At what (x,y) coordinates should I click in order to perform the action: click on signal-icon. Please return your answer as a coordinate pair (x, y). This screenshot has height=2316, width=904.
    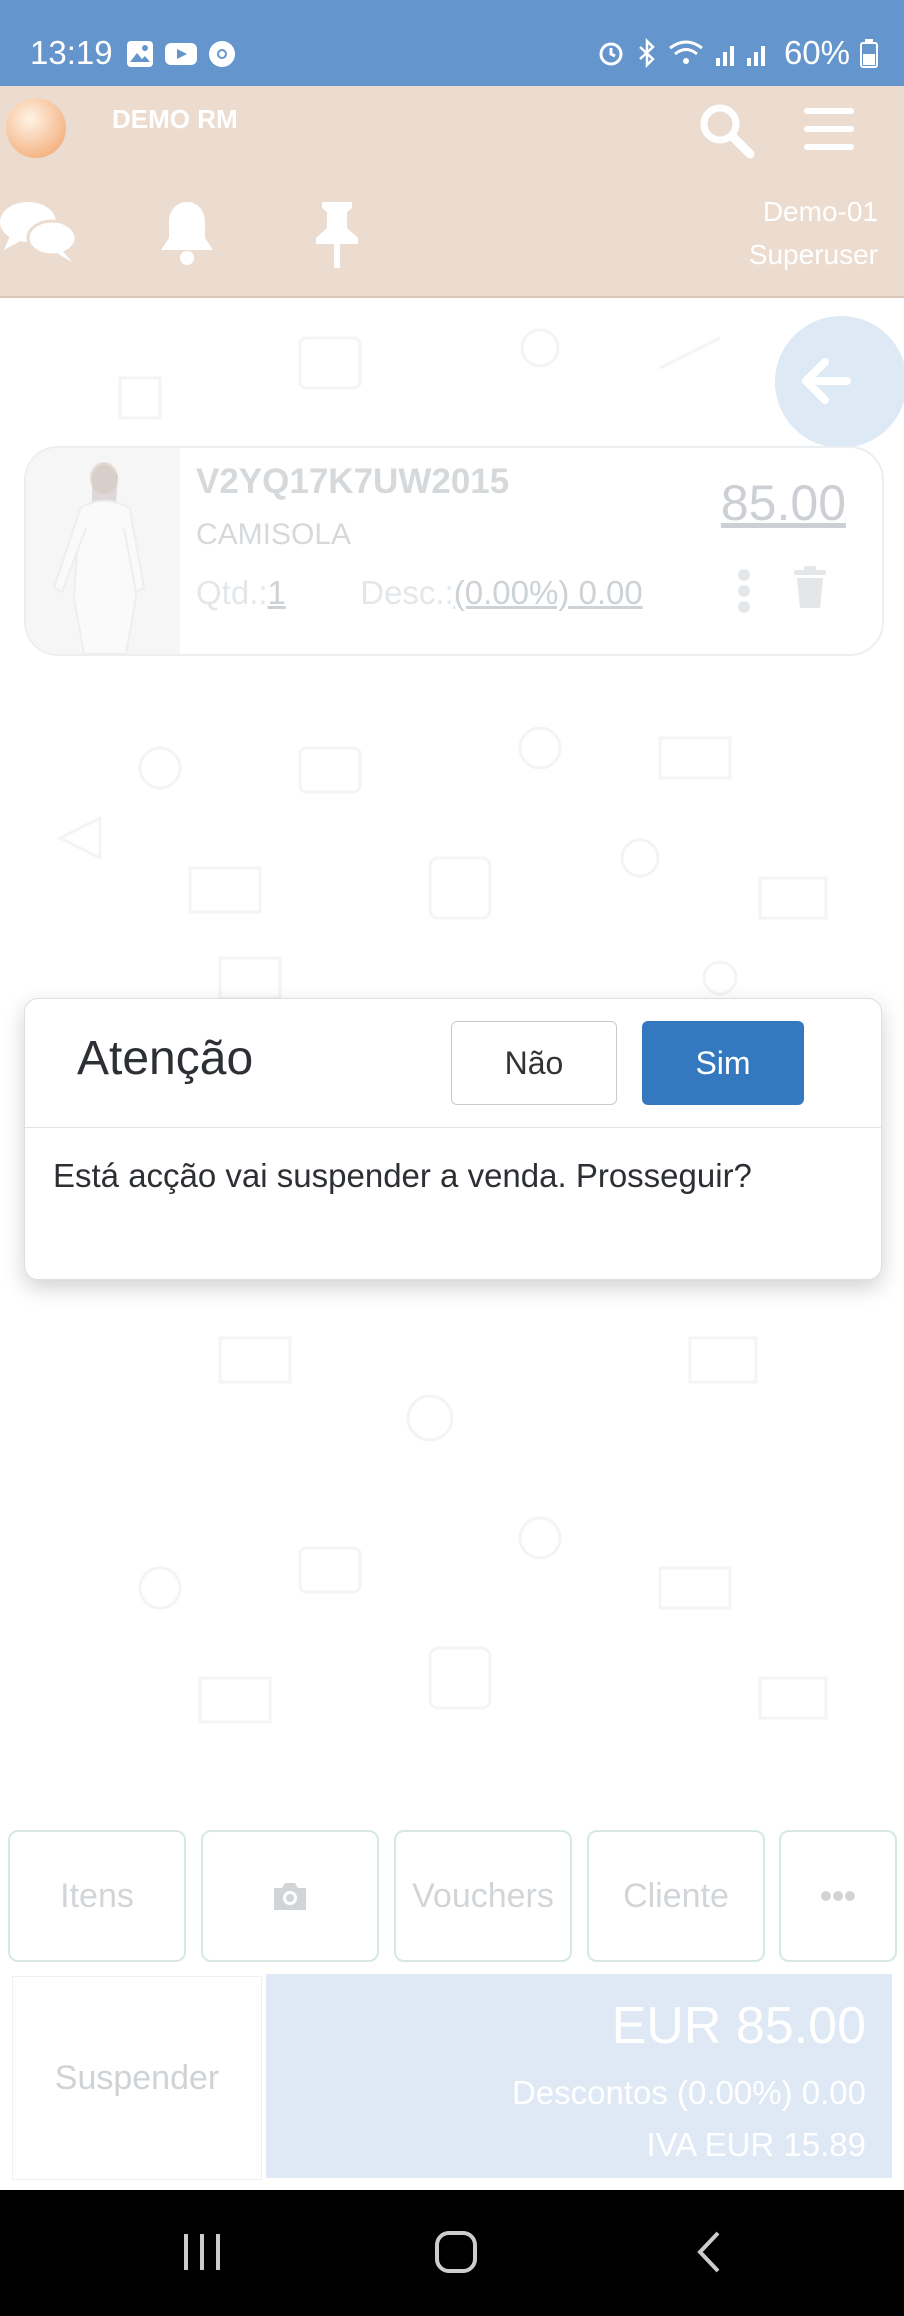
    Looking at the image, I should click on (740, 56).